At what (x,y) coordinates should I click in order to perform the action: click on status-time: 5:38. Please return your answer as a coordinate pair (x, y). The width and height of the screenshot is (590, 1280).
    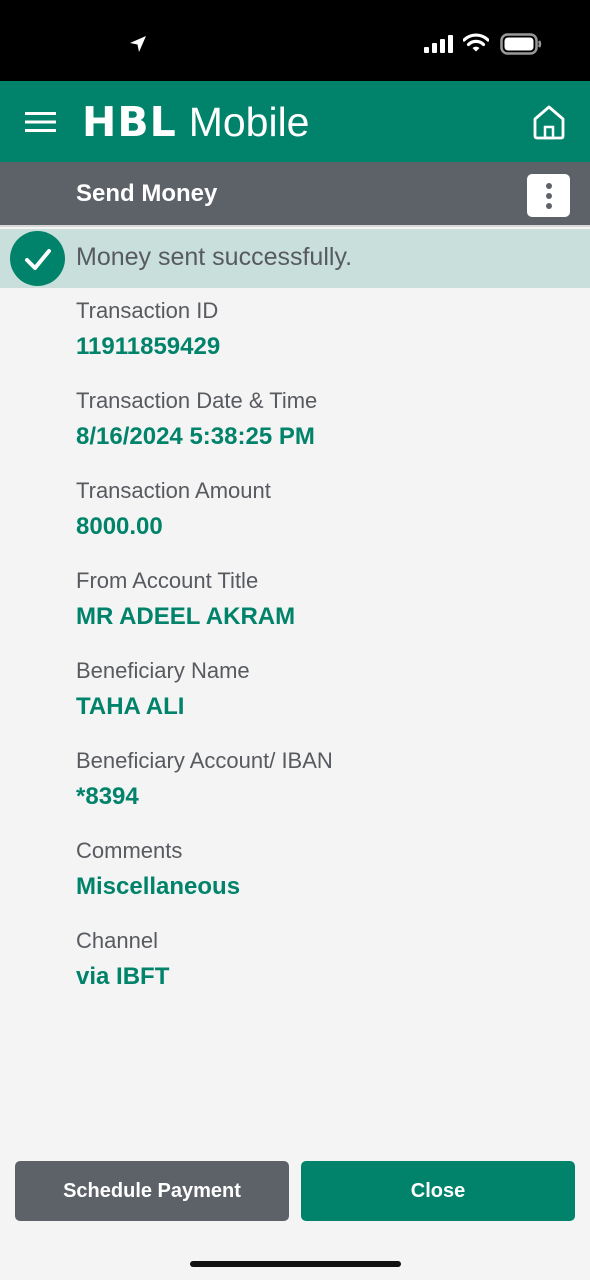
    Looking at the image, I should click on (92, 42).